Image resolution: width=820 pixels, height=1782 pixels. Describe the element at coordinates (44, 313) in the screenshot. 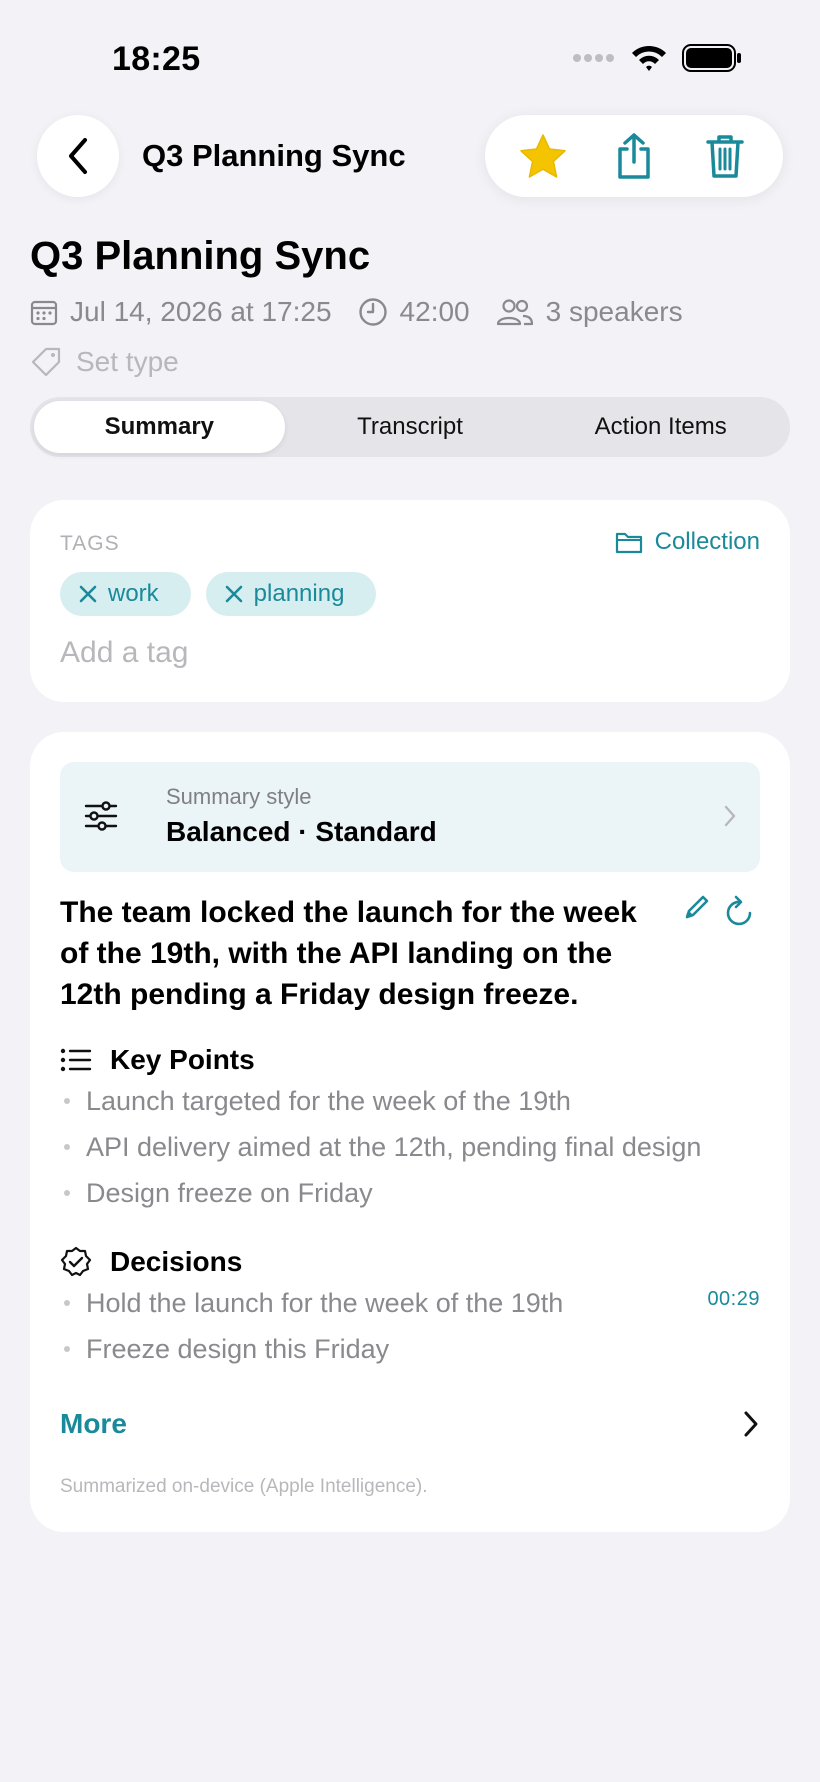

I see `calendar-icon` at that location.